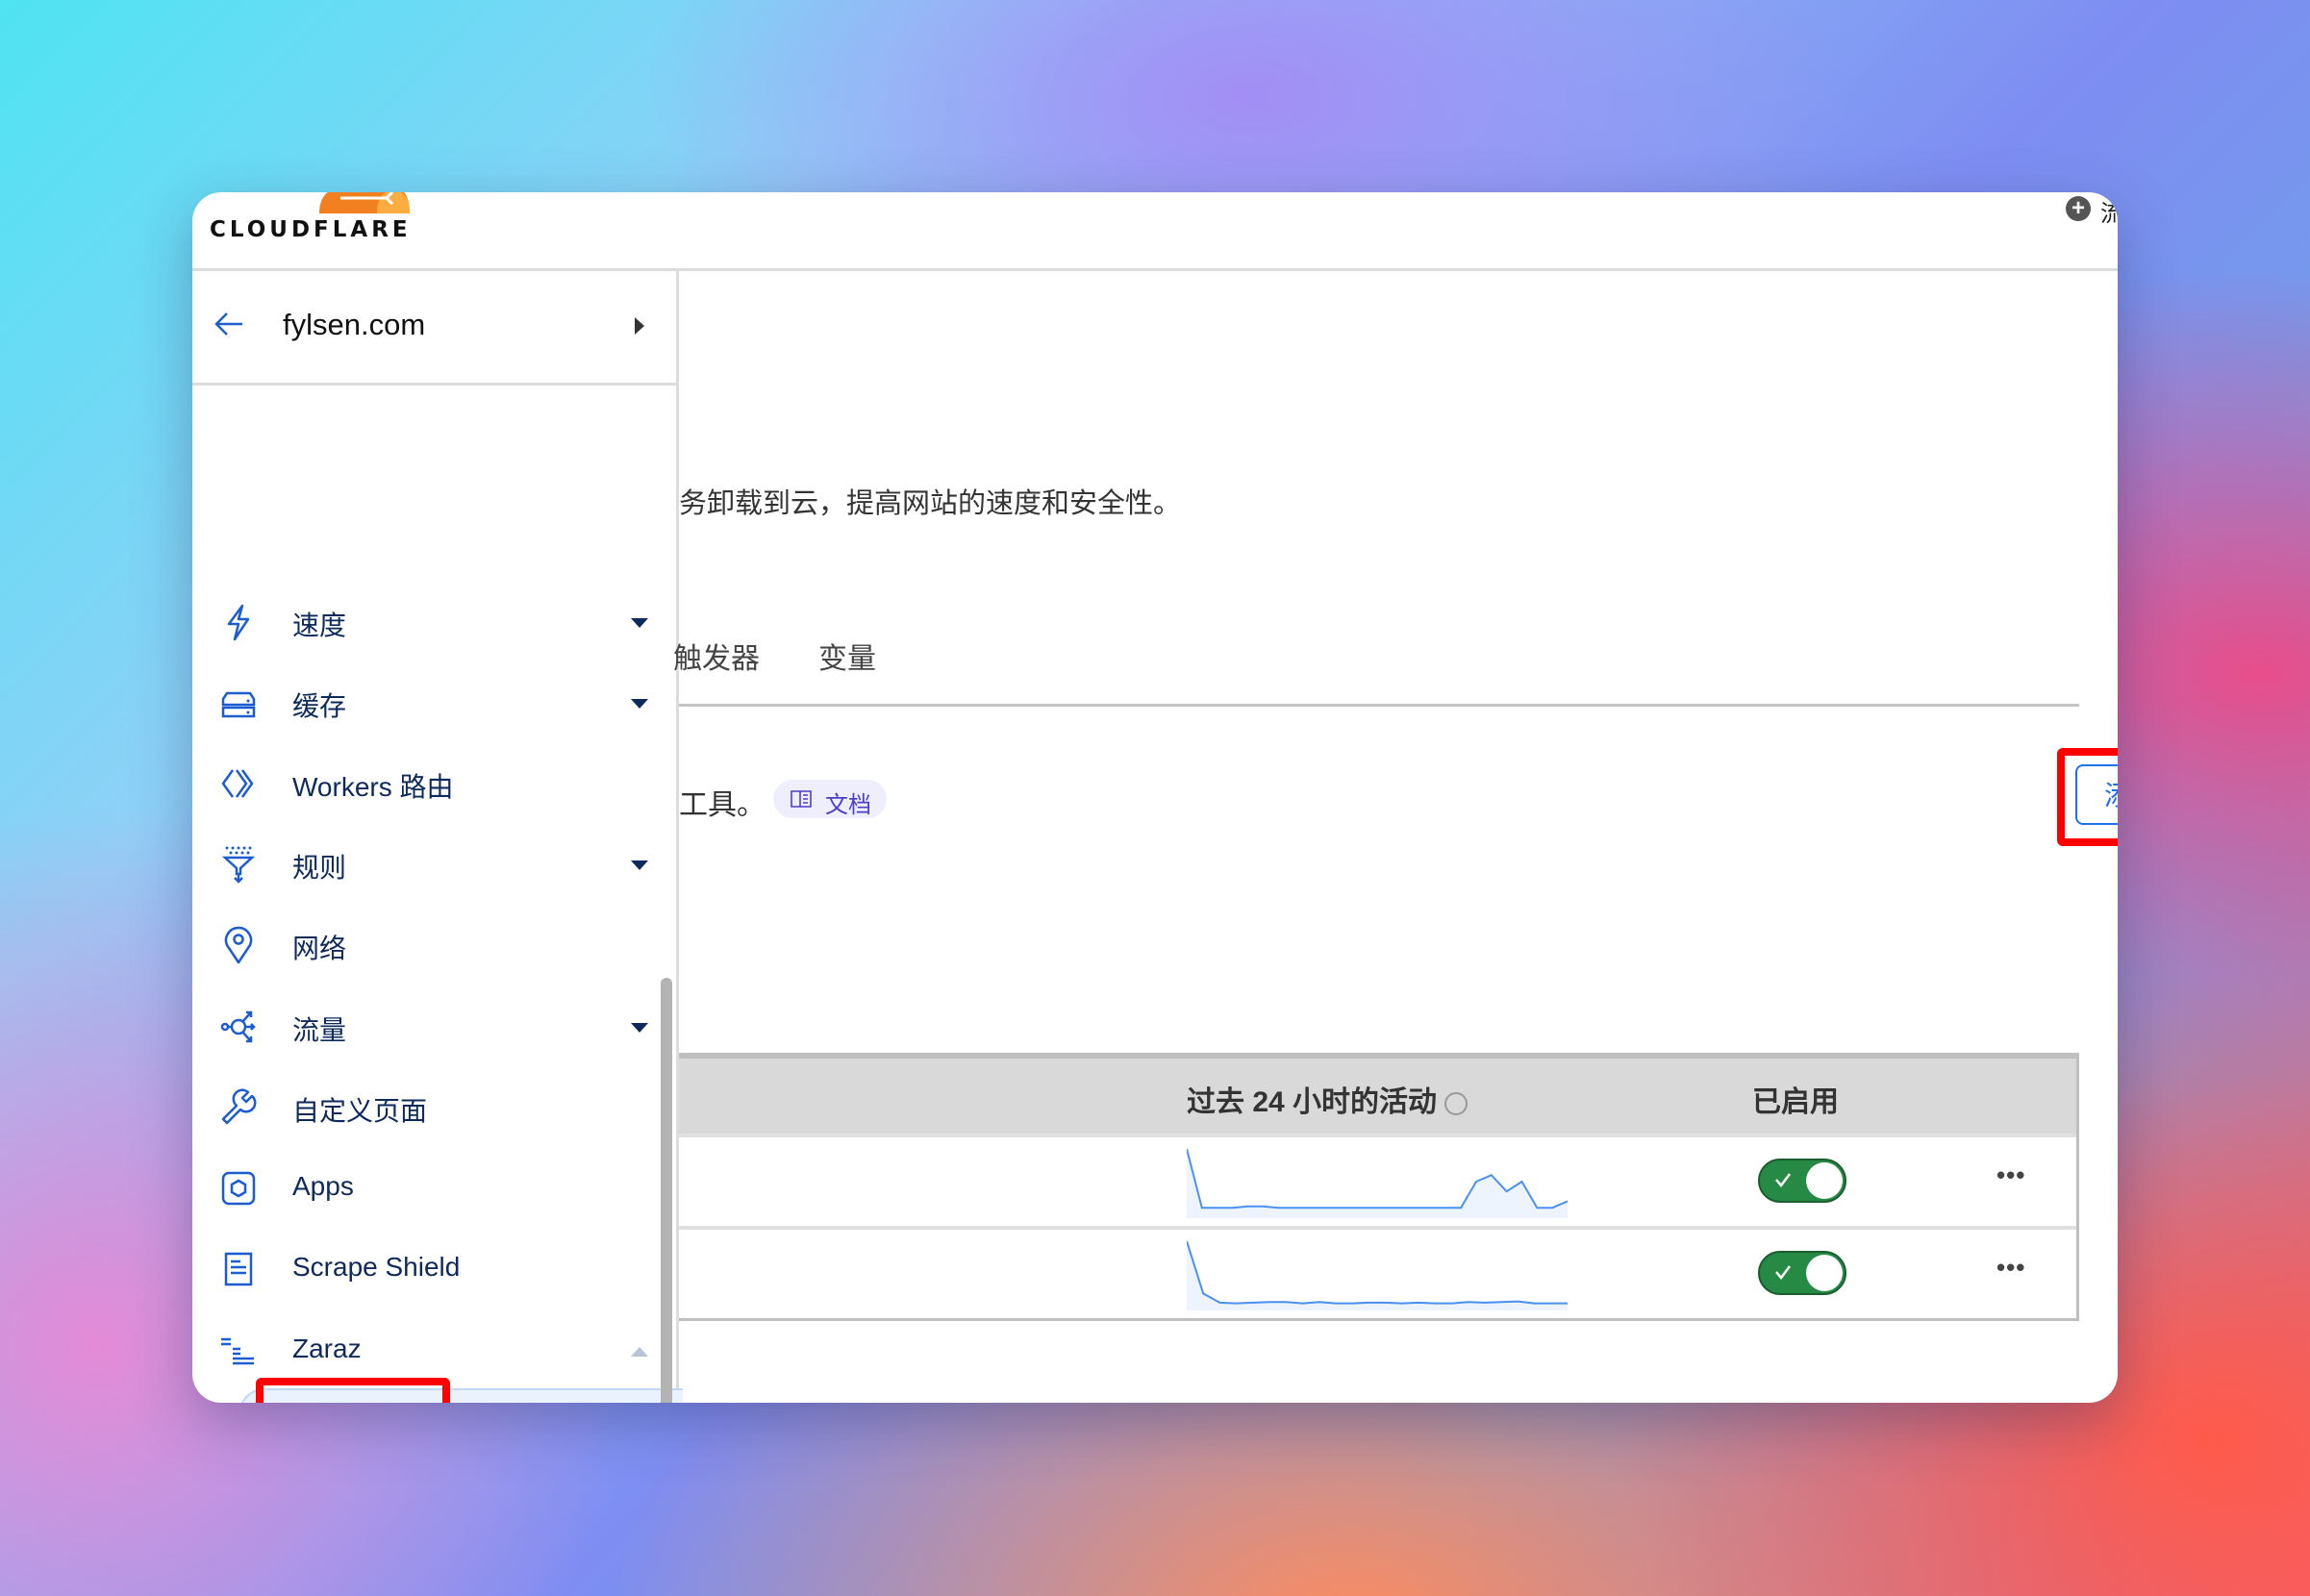 The width and height of the screenshot is (2310, 1596). What do you see at coordinates (1155, 231) in the screenshot?
I see `top-bar: CLOUDFLARE + 流` at bounding box center [1155, 231].